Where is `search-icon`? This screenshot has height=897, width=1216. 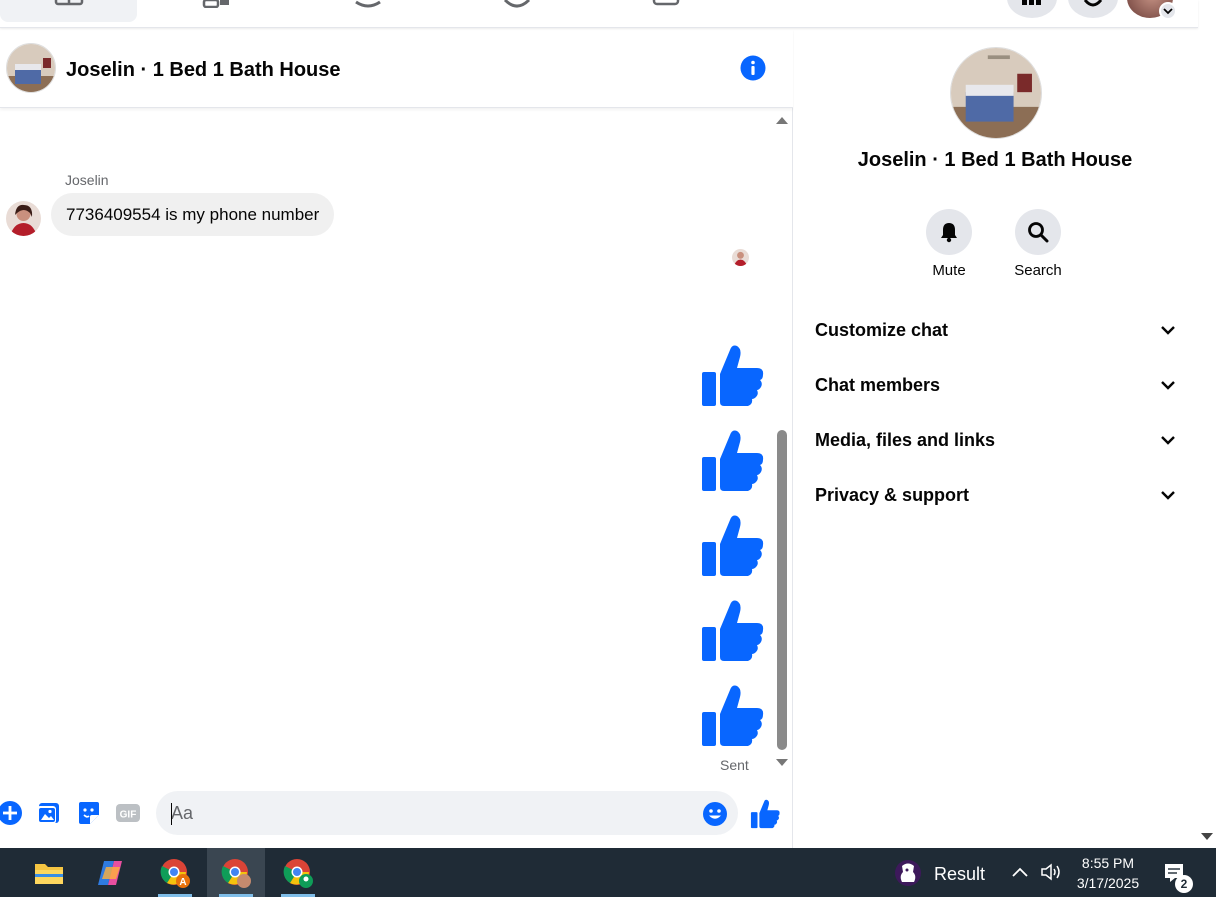
search-icon is located at coordinates (1038, 232).